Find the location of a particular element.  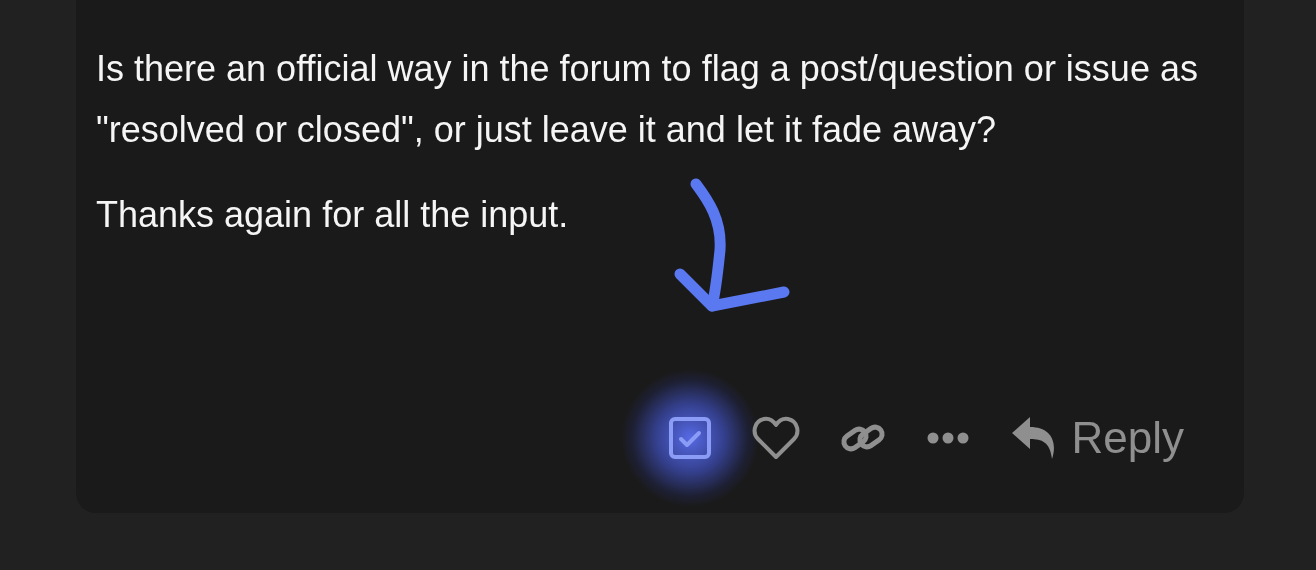

more-icon is located at coordinates (947, 438).